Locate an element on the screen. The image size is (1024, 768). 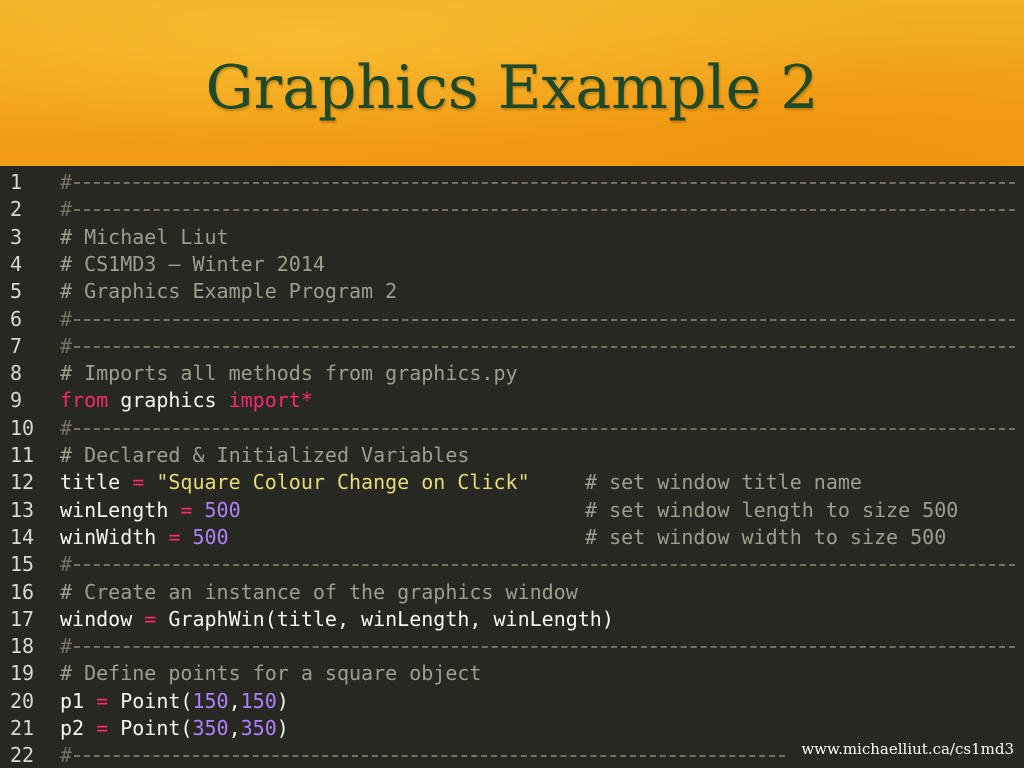
code-line: 20 p1 = Point(150,150) is located at coordinates (512, 700).